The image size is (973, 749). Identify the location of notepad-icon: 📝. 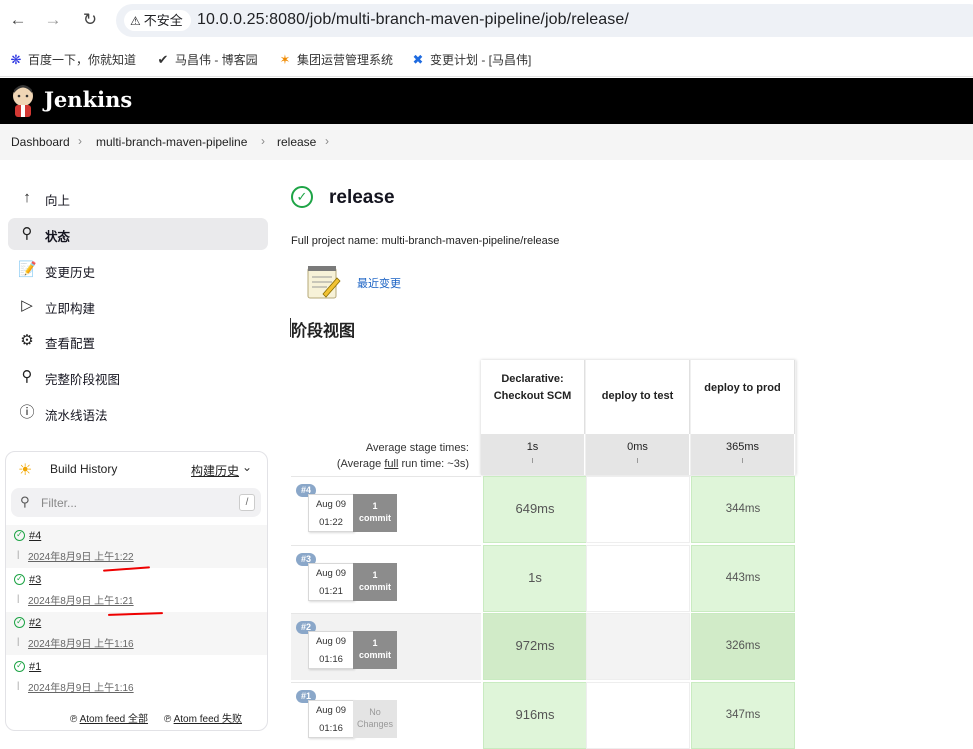
(27, 269).